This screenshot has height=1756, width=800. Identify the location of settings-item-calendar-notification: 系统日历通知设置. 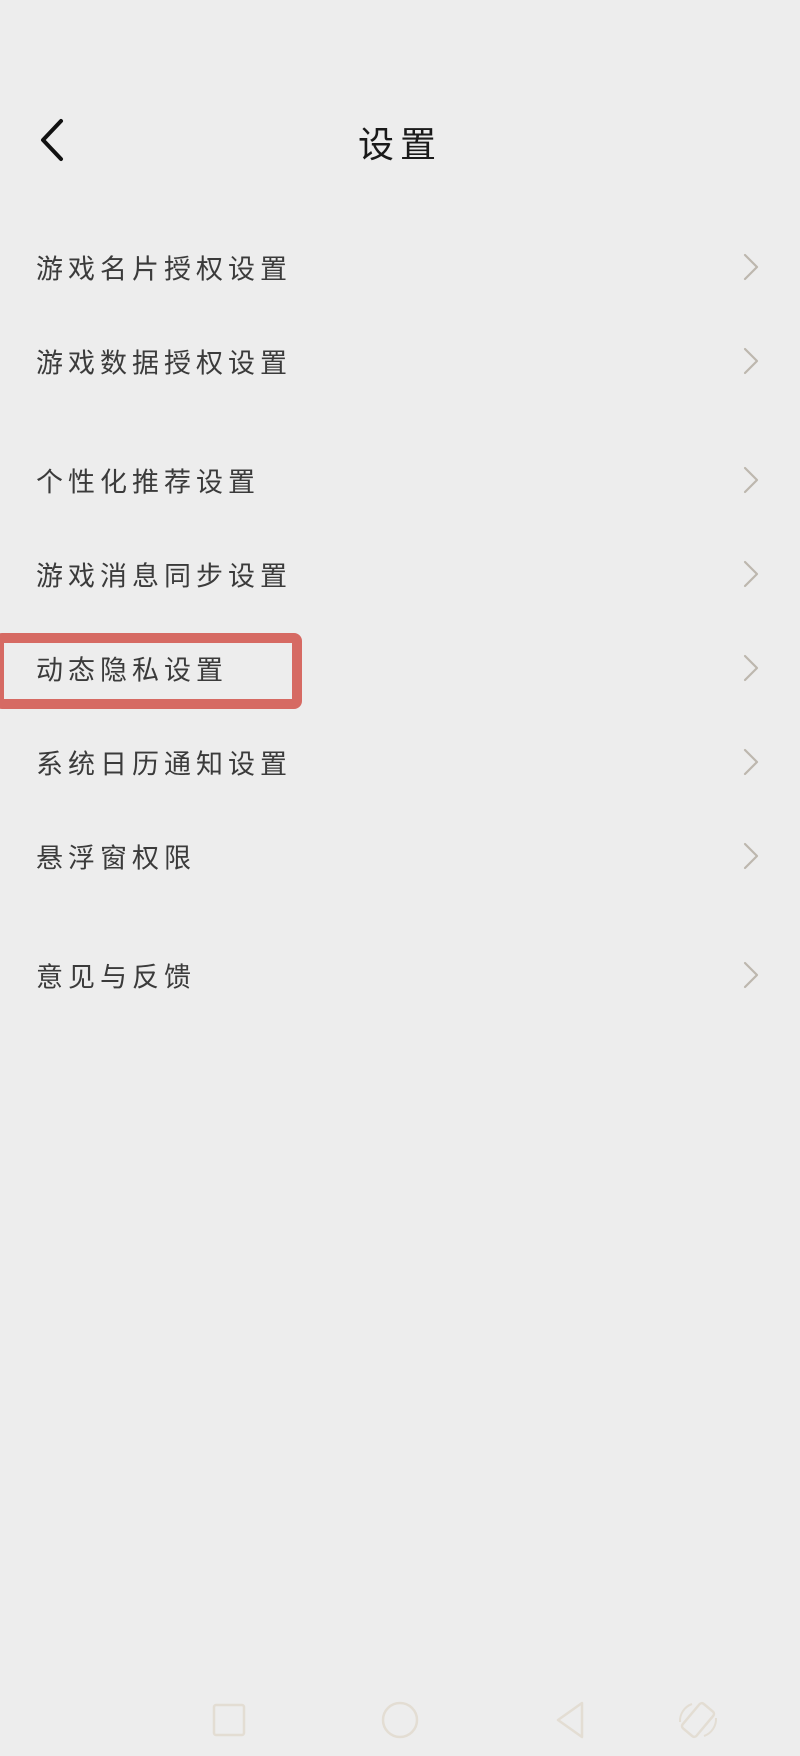
(400, 762).